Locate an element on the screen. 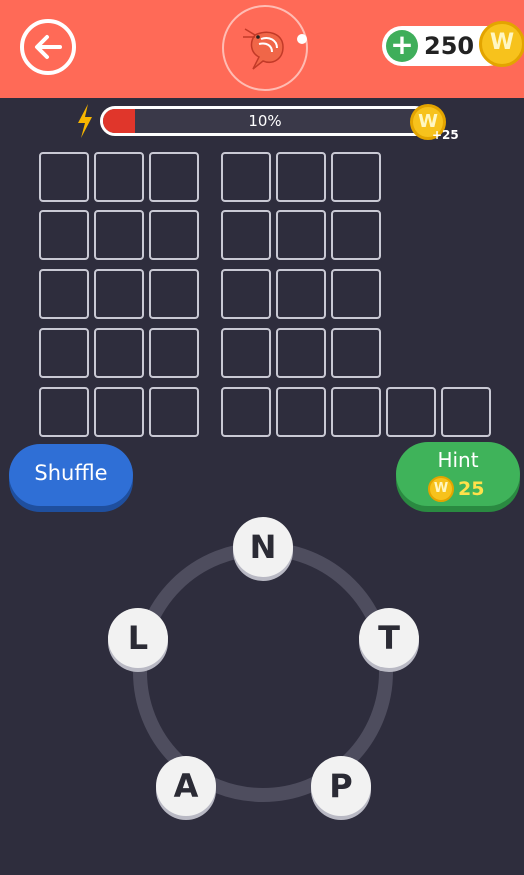  back-button is located at coordinates (48, 47).